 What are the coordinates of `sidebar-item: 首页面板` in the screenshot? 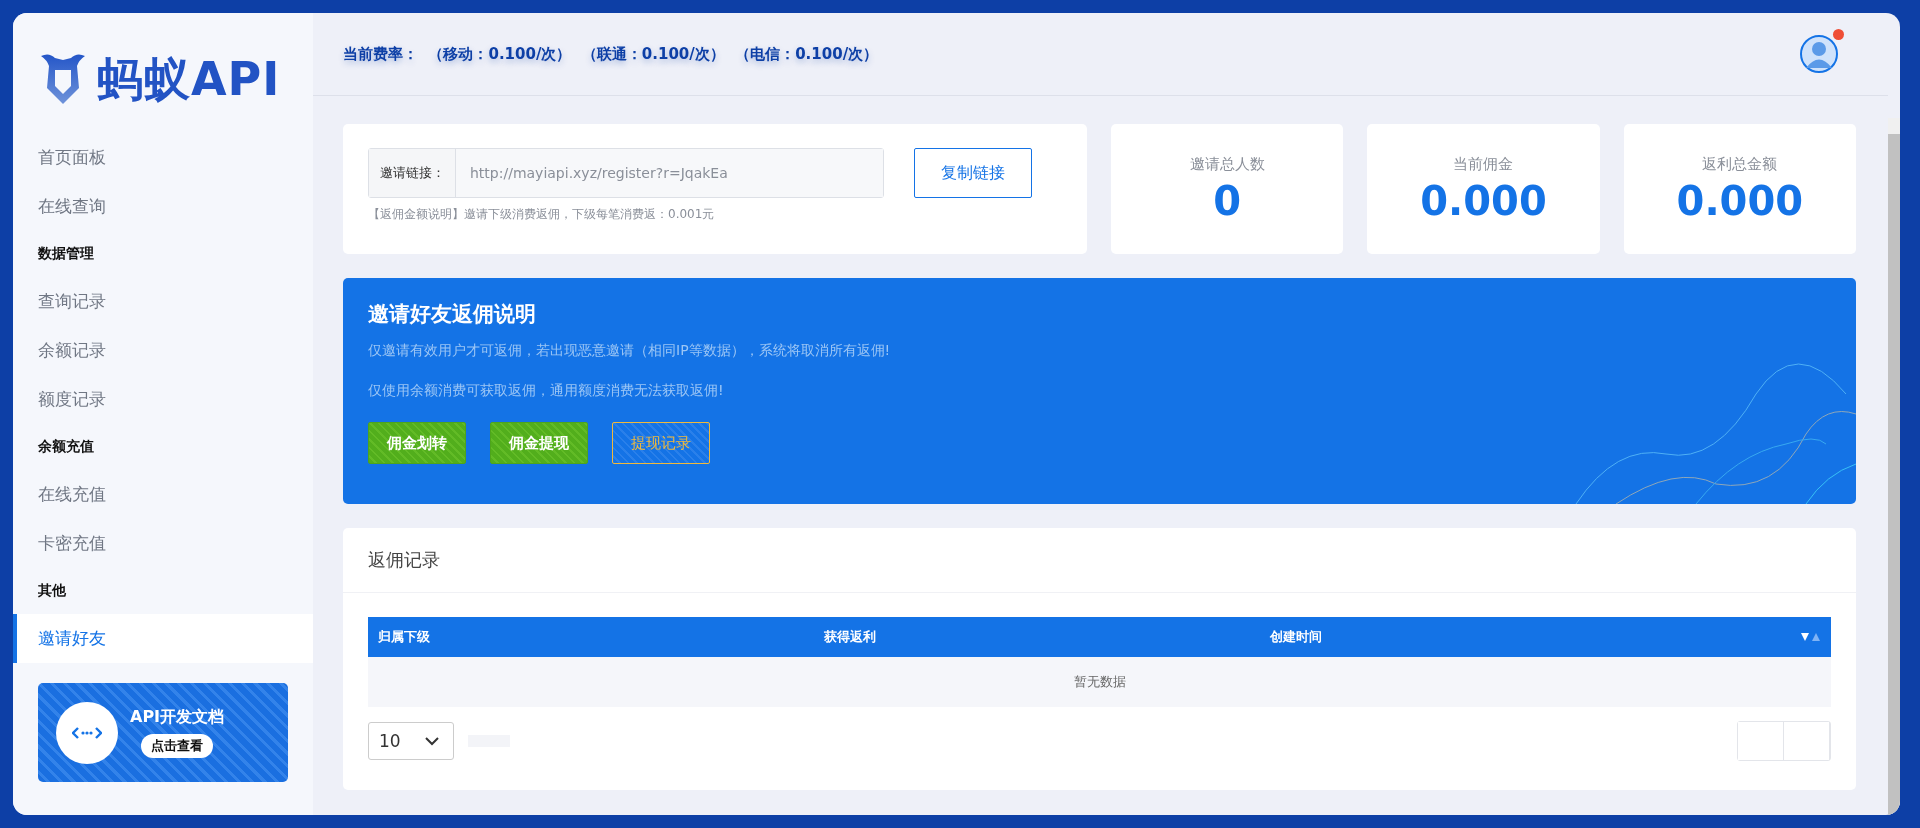 It's located at (163, 157).